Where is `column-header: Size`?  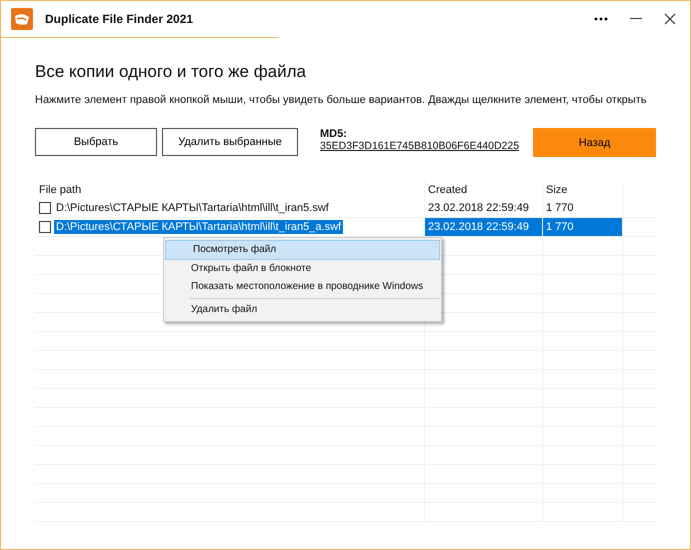 column-header: Size is located at coordinates (583, 190).